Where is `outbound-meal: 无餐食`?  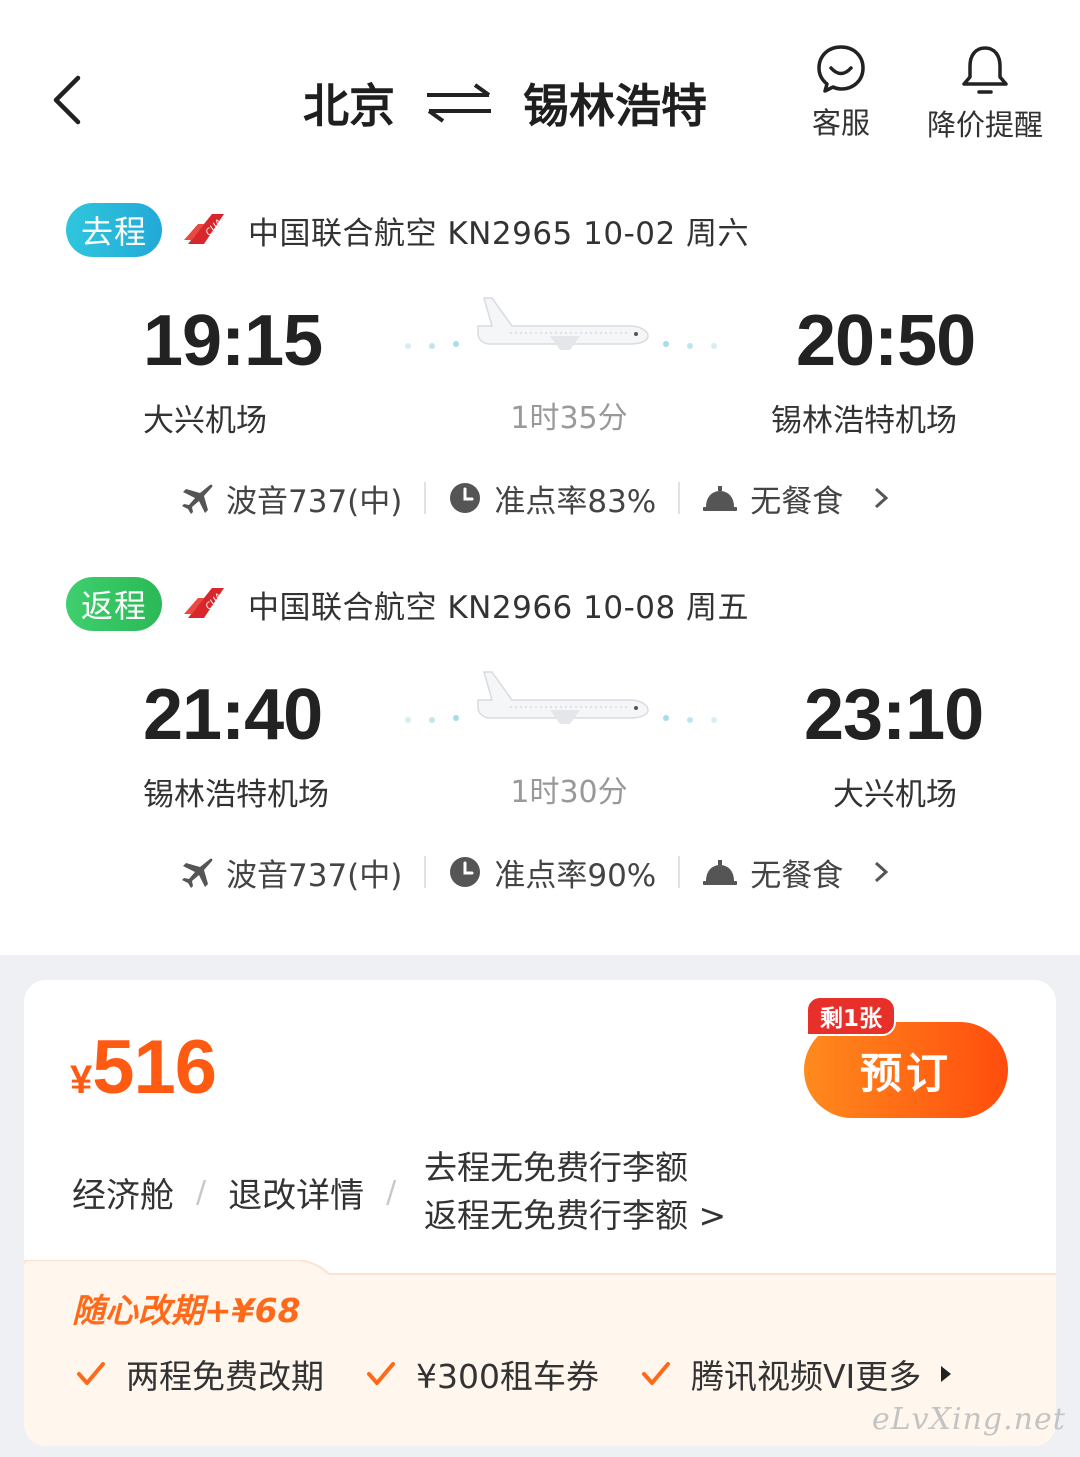
outbound-meal: 无餐食 is located at coordinates (797, 501).